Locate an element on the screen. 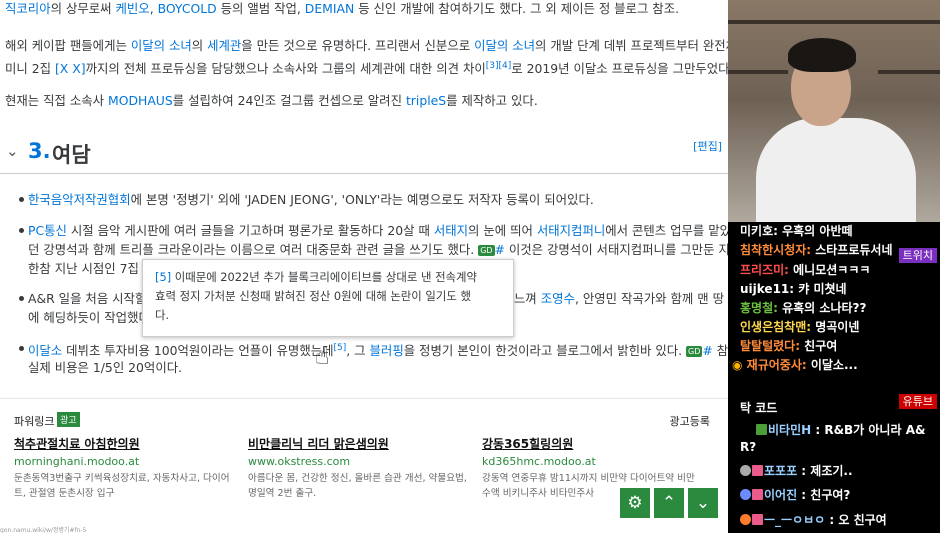 The height and width of the screenshot is (533, 940). text: 의 눈에 띄어 is located at coordinates (502, 230).